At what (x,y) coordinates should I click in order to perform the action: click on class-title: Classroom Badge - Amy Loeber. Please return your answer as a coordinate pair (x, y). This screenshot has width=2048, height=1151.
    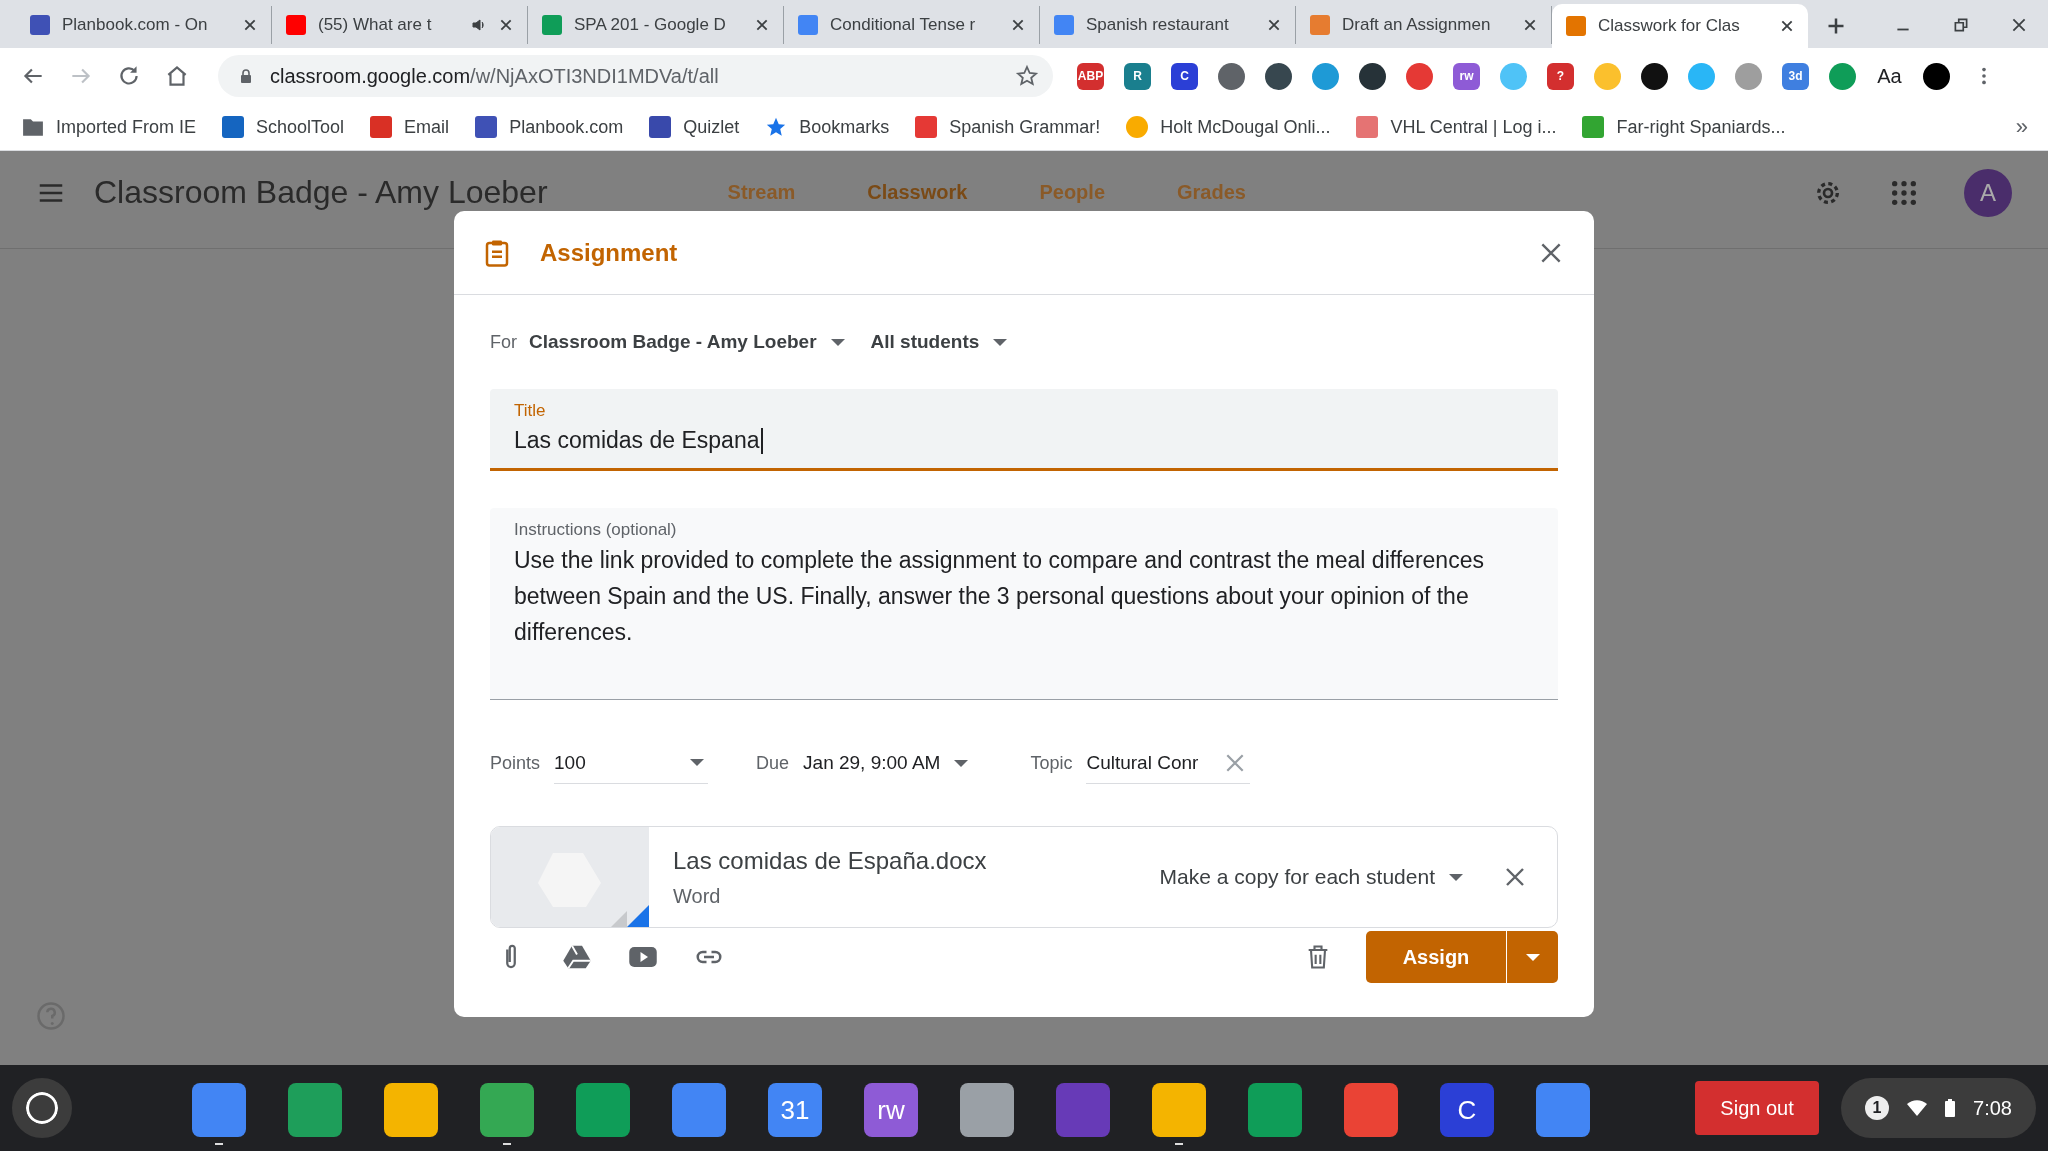
    Looking at the image, I should click on (321, 192).